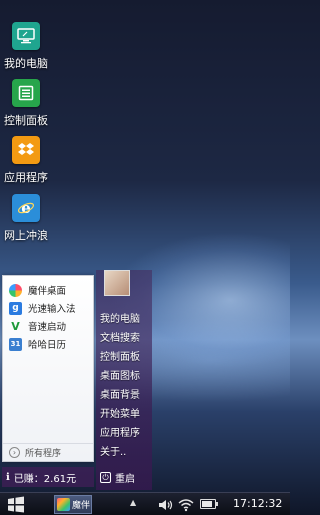 The image size is (320, 515). I want to click on calendar-icon: 31, so click(15, 344).